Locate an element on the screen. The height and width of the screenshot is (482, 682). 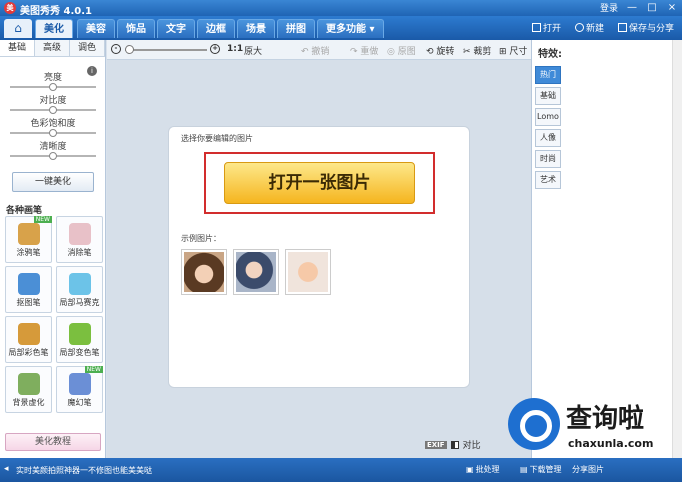
tab-collage: 拼图 is located at coordinates (296, 28).